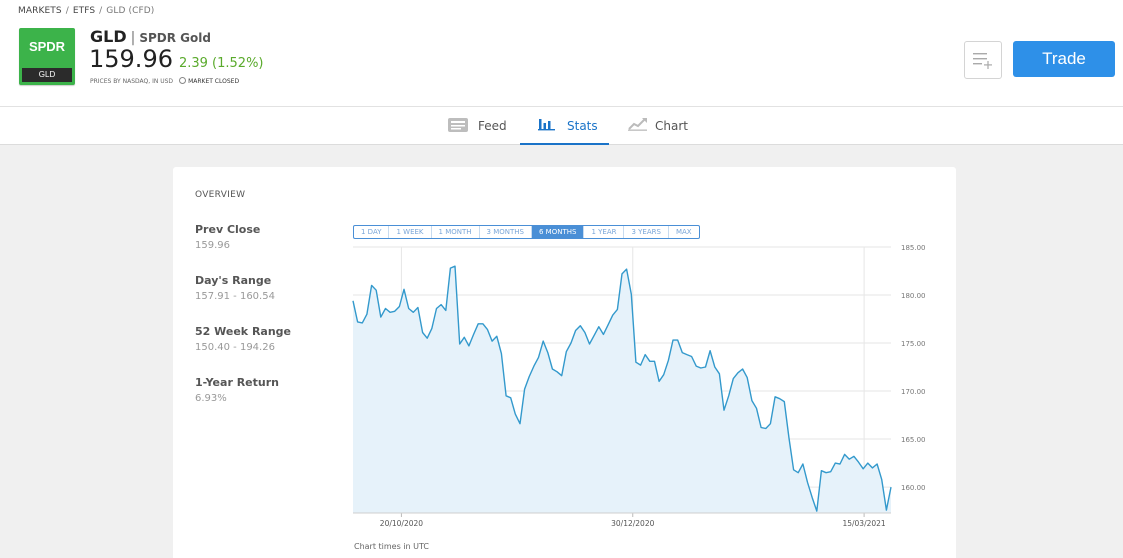  Describe the element at coordinates (214, 81) in the screenshot. I see `market-status: MARKET CLOSED` at that location.